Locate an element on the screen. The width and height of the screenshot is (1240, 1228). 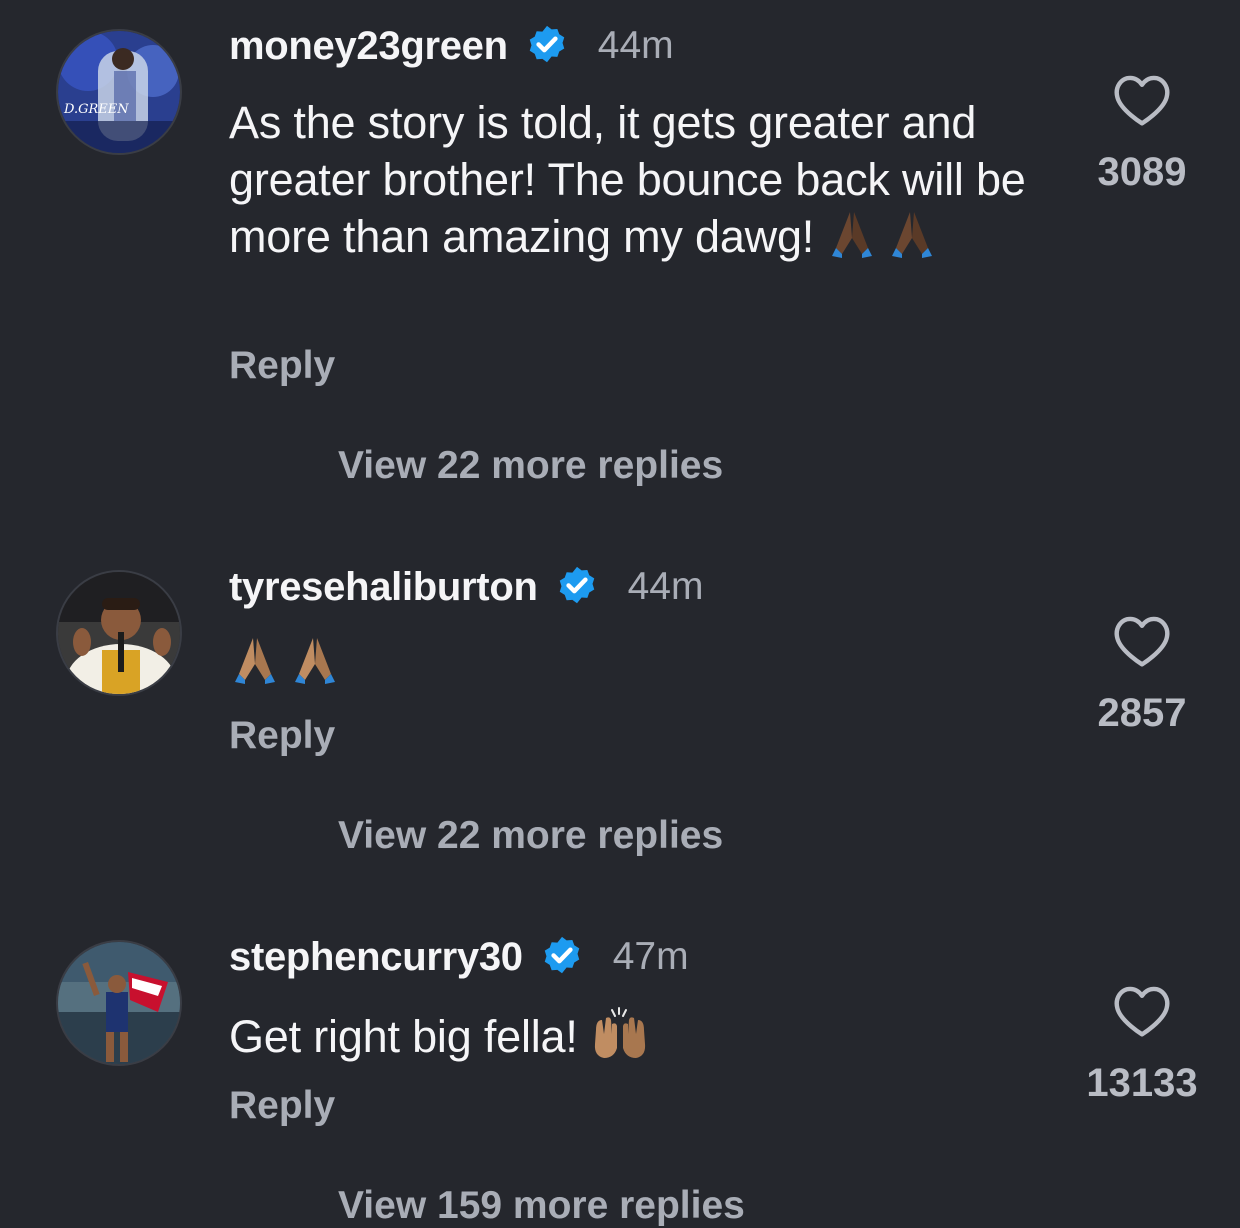
username: money23green is located at coordinates (368, 46).